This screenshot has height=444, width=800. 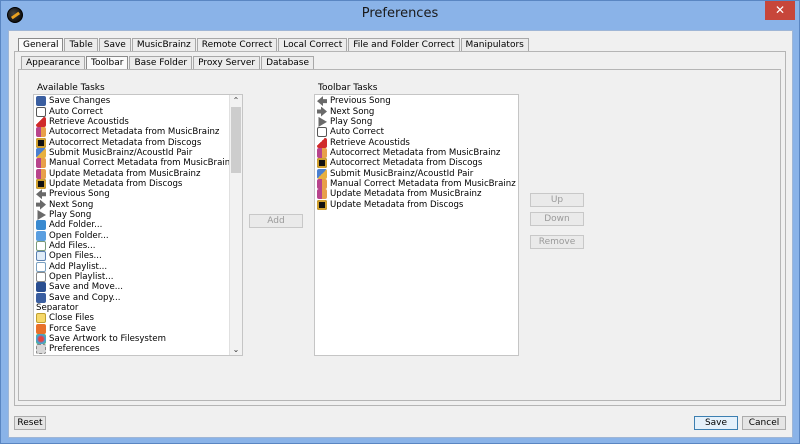 What do you see at coordinates (41, 297) in the screenshot?
I see `save-copy-icon` at bounding box center [41, 297].